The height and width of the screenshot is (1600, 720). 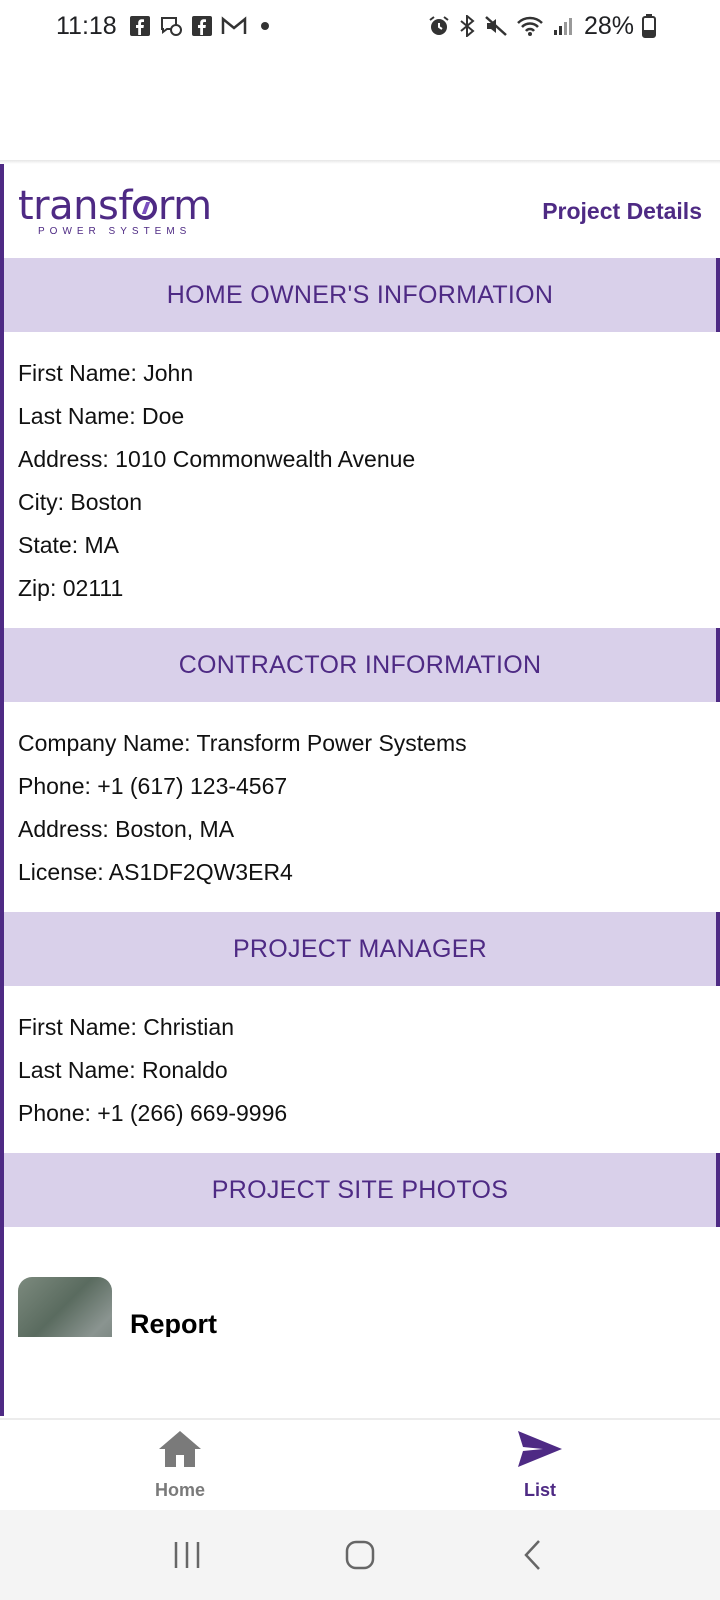 What do you see at coordinates (439, 26) in the screenshot?
I see `alarm-icon` at bounding box center [439, 26].